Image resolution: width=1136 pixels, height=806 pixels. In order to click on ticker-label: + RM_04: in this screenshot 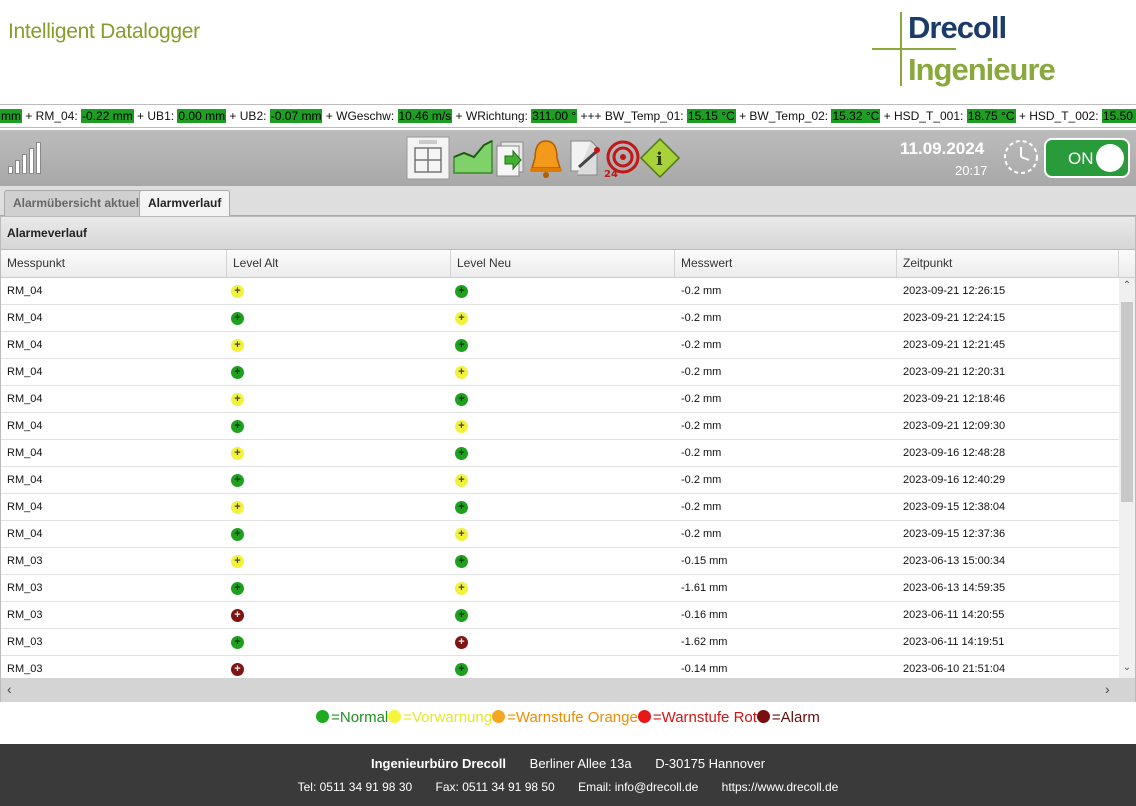, I will do `click(52, 116)`.